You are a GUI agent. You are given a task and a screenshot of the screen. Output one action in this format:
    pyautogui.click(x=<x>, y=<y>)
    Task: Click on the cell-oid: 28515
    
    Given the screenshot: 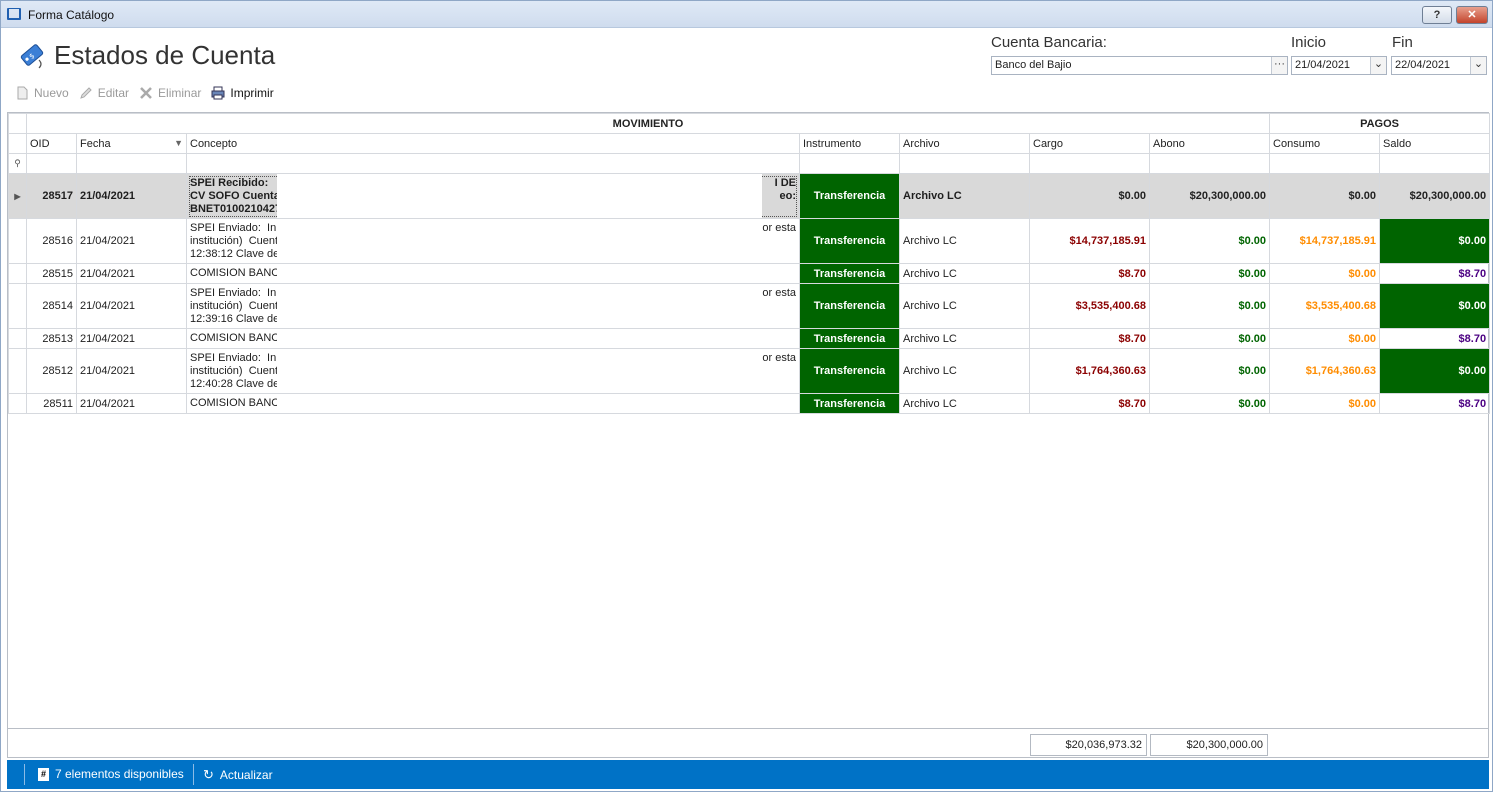 What is the action you would take?
    pyautogui.click(x=51, y=273)
    